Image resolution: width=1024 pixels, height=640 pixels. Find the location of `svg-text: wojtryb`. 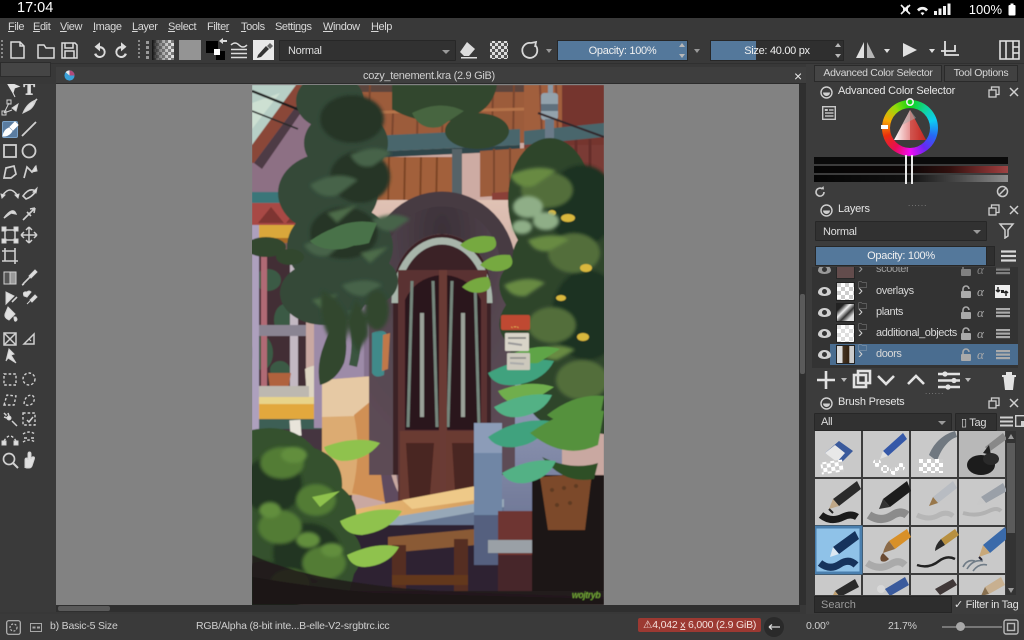

svg-text: wojtryb is located at coordinates (586, 595).